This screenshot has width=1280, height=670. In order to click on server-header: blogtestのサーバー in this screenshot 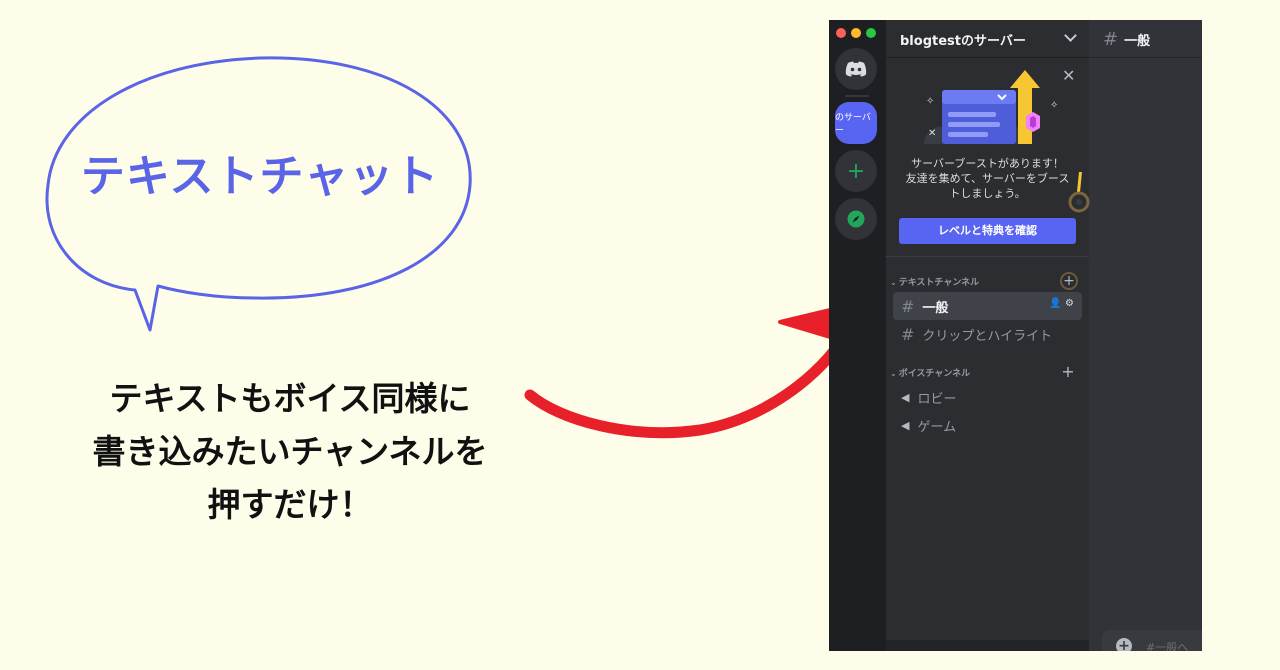, I will do `click(987, 39)`.